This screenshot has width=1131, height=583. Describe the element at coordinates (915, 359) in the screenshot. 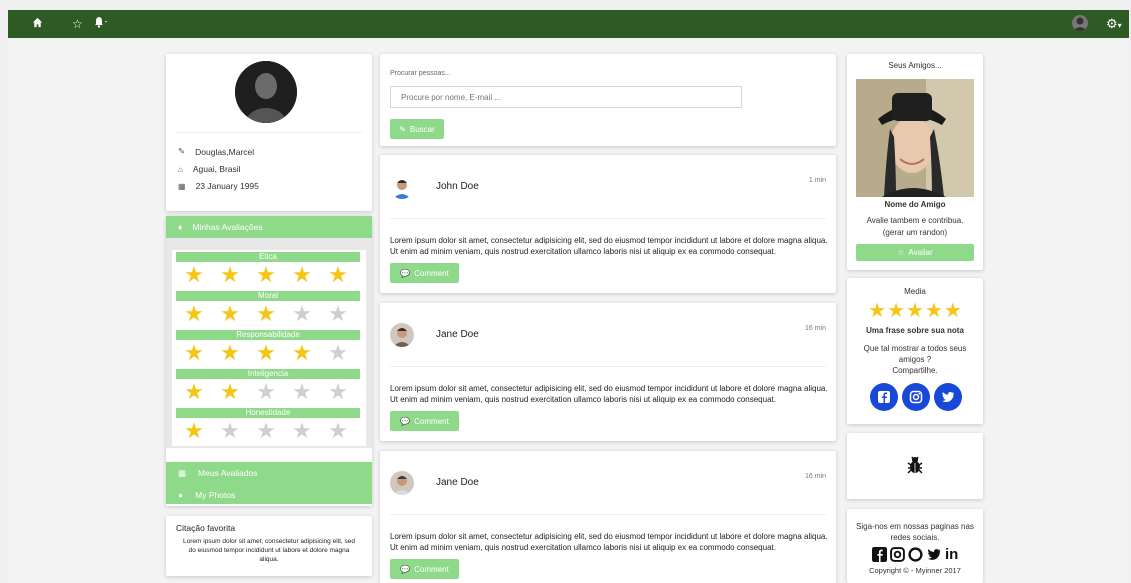

I see `media-share2: amigos ?` at that location.